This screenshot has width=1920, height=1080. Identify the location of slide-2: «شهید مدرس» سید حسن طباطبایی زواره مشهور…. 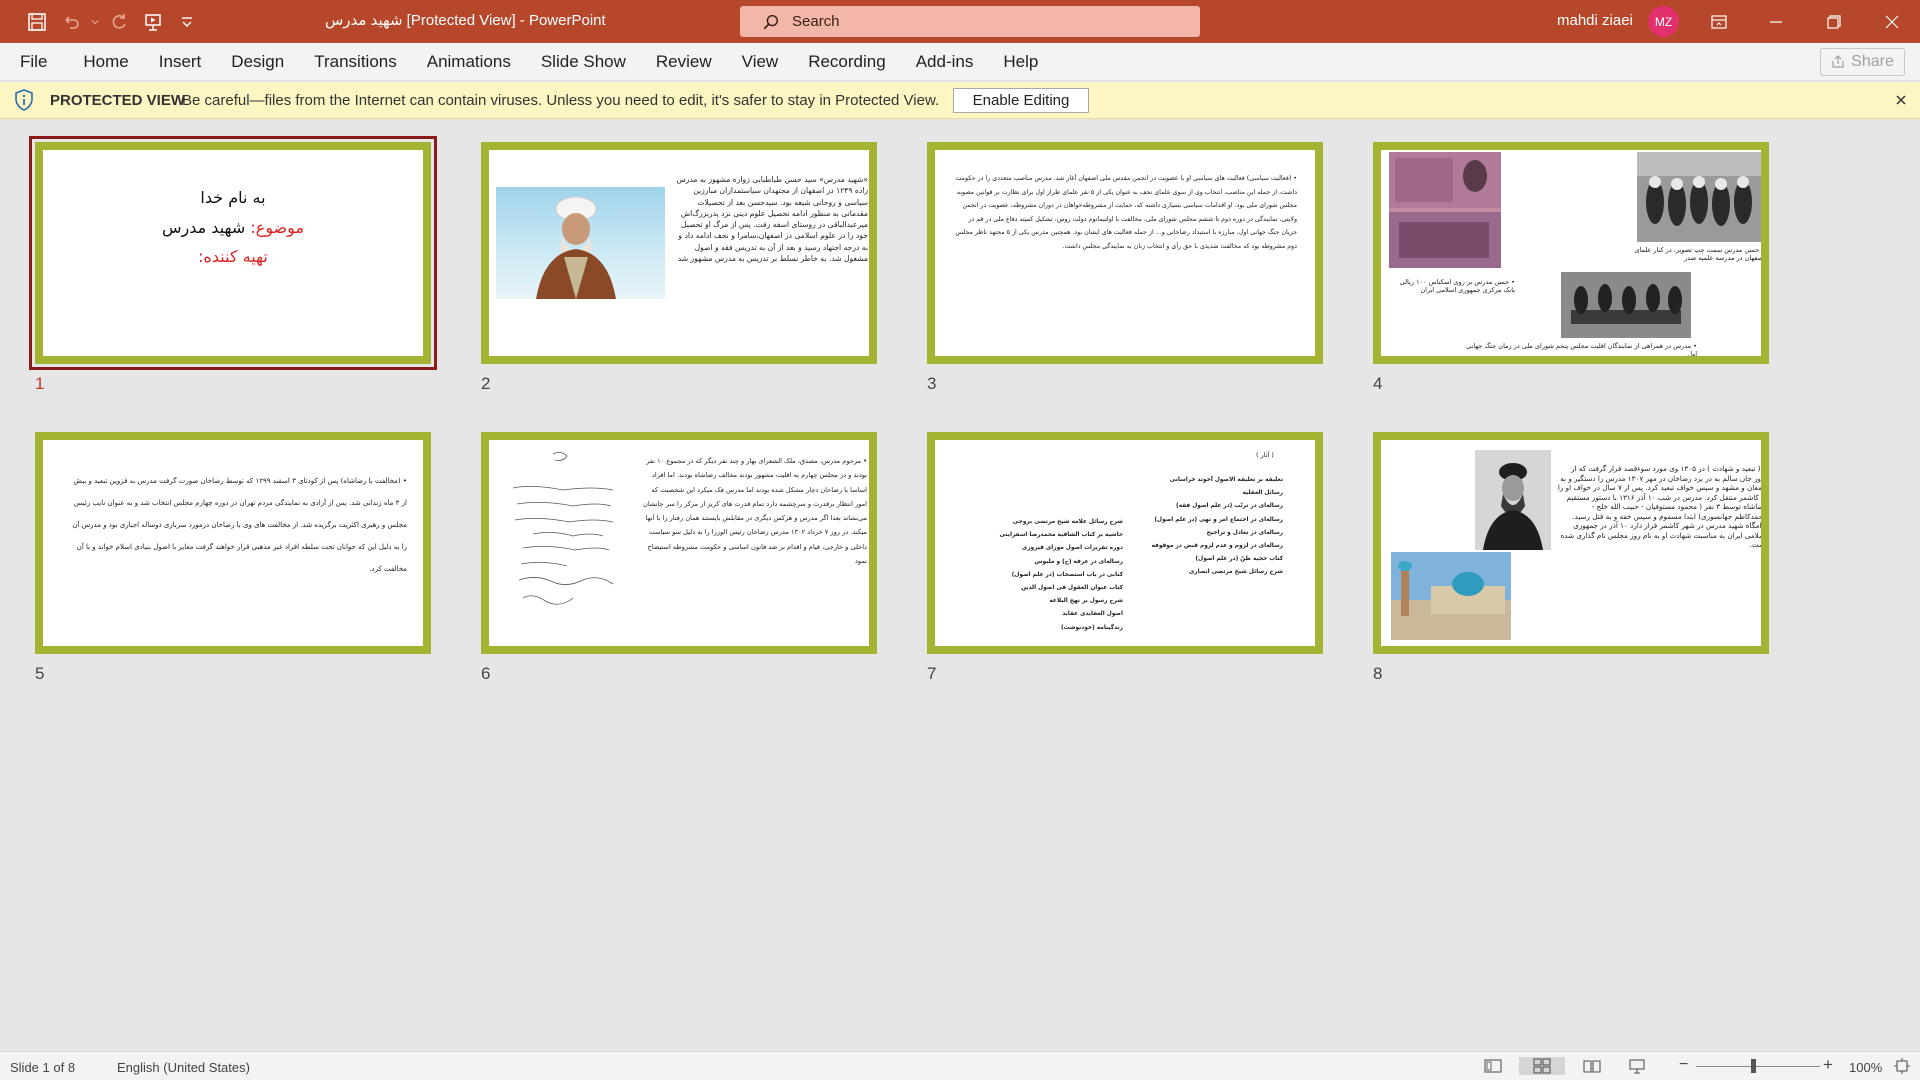
(679, 253).